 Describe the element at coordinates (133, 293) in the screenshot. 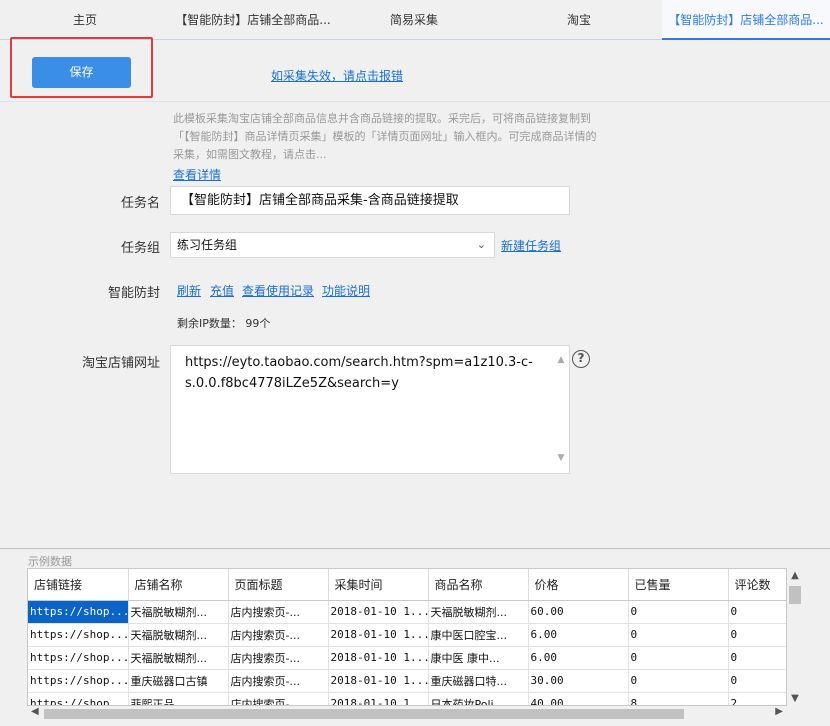

I see `anti-block-label: 智能防封` at that location.